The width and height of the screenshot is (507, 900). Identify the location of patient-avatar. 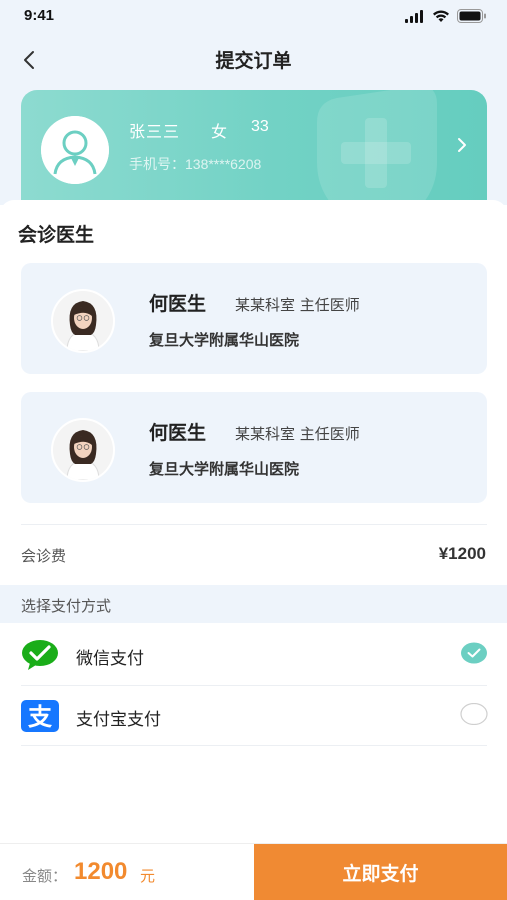
(75, 150).